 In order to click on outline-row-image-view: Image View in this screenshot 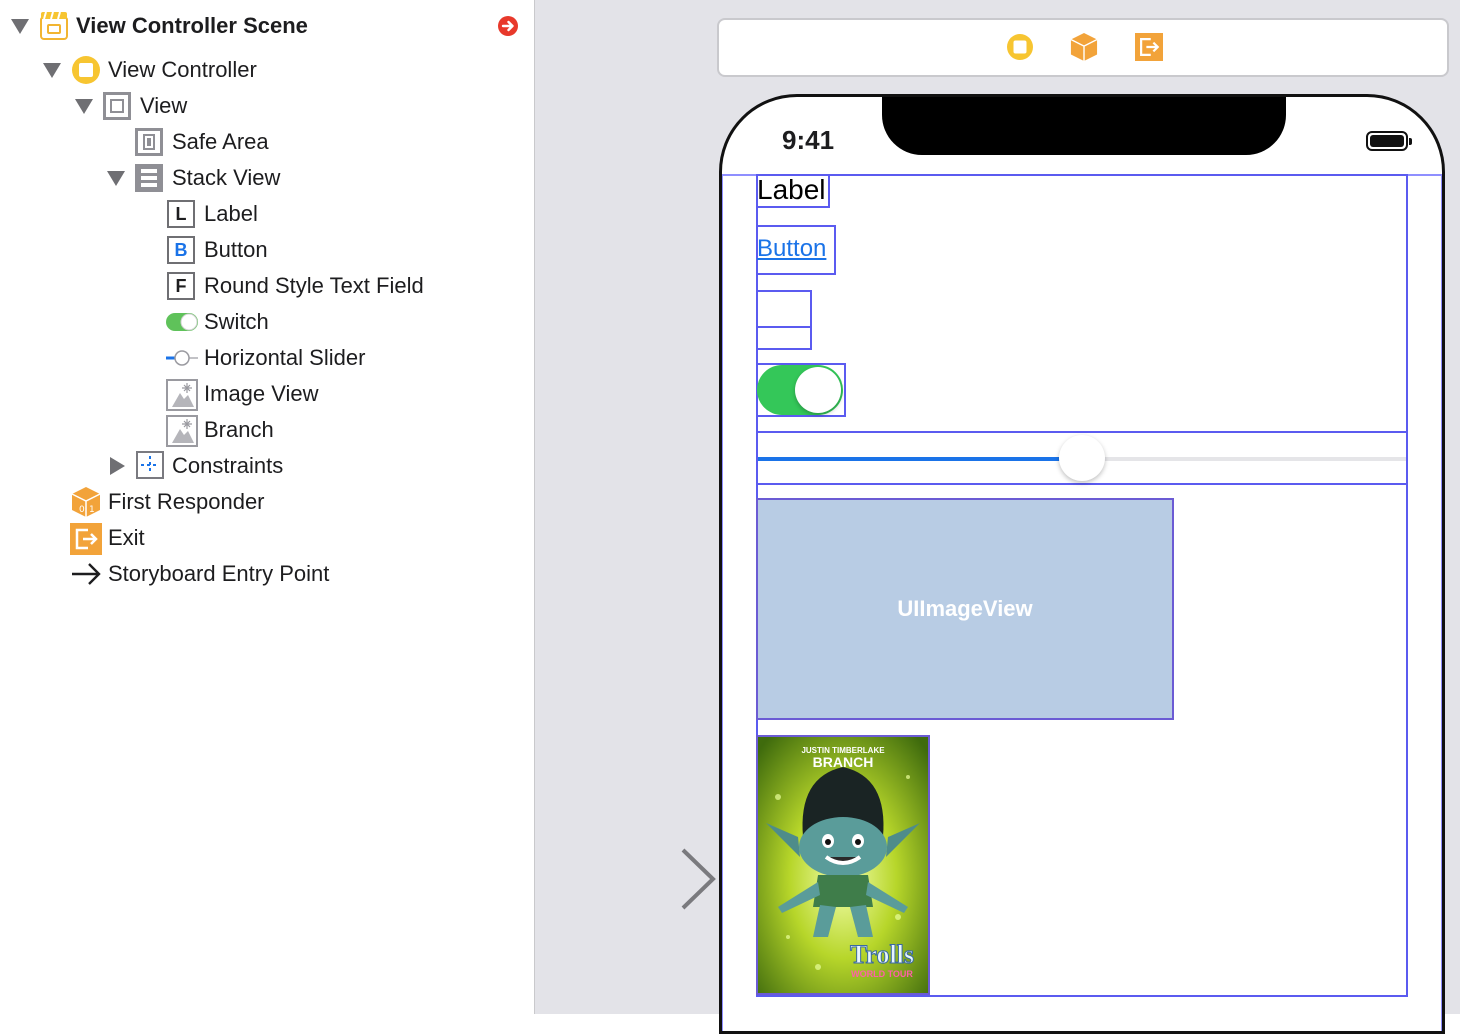, I will do `click(261, 394)`.